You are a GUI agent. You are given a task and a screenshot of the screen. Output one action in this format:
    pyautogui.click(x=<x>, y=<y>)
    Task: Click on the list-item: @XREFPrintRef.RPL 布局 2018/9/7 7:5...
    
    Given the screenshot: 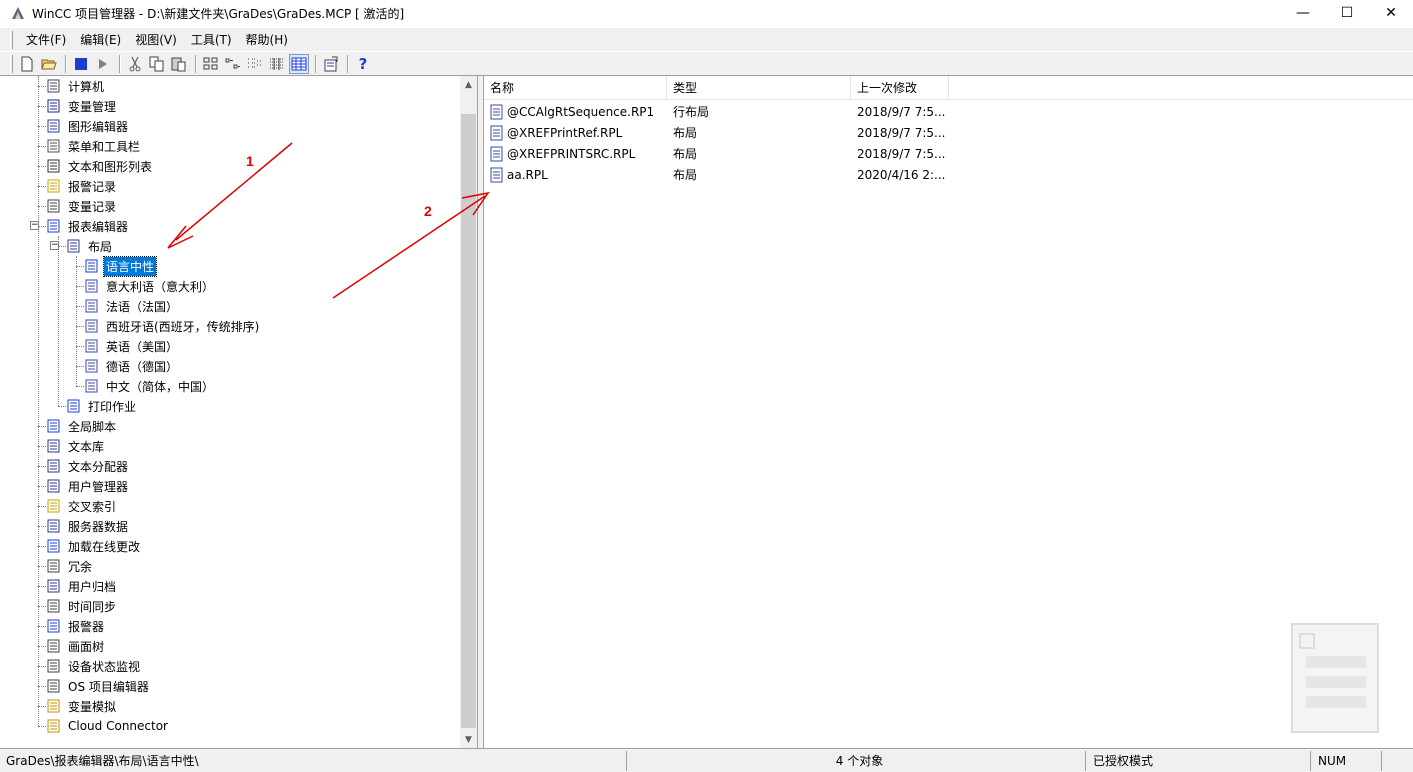 What is the action you would take?
    pyautogui.click(x=948, y=132)
    